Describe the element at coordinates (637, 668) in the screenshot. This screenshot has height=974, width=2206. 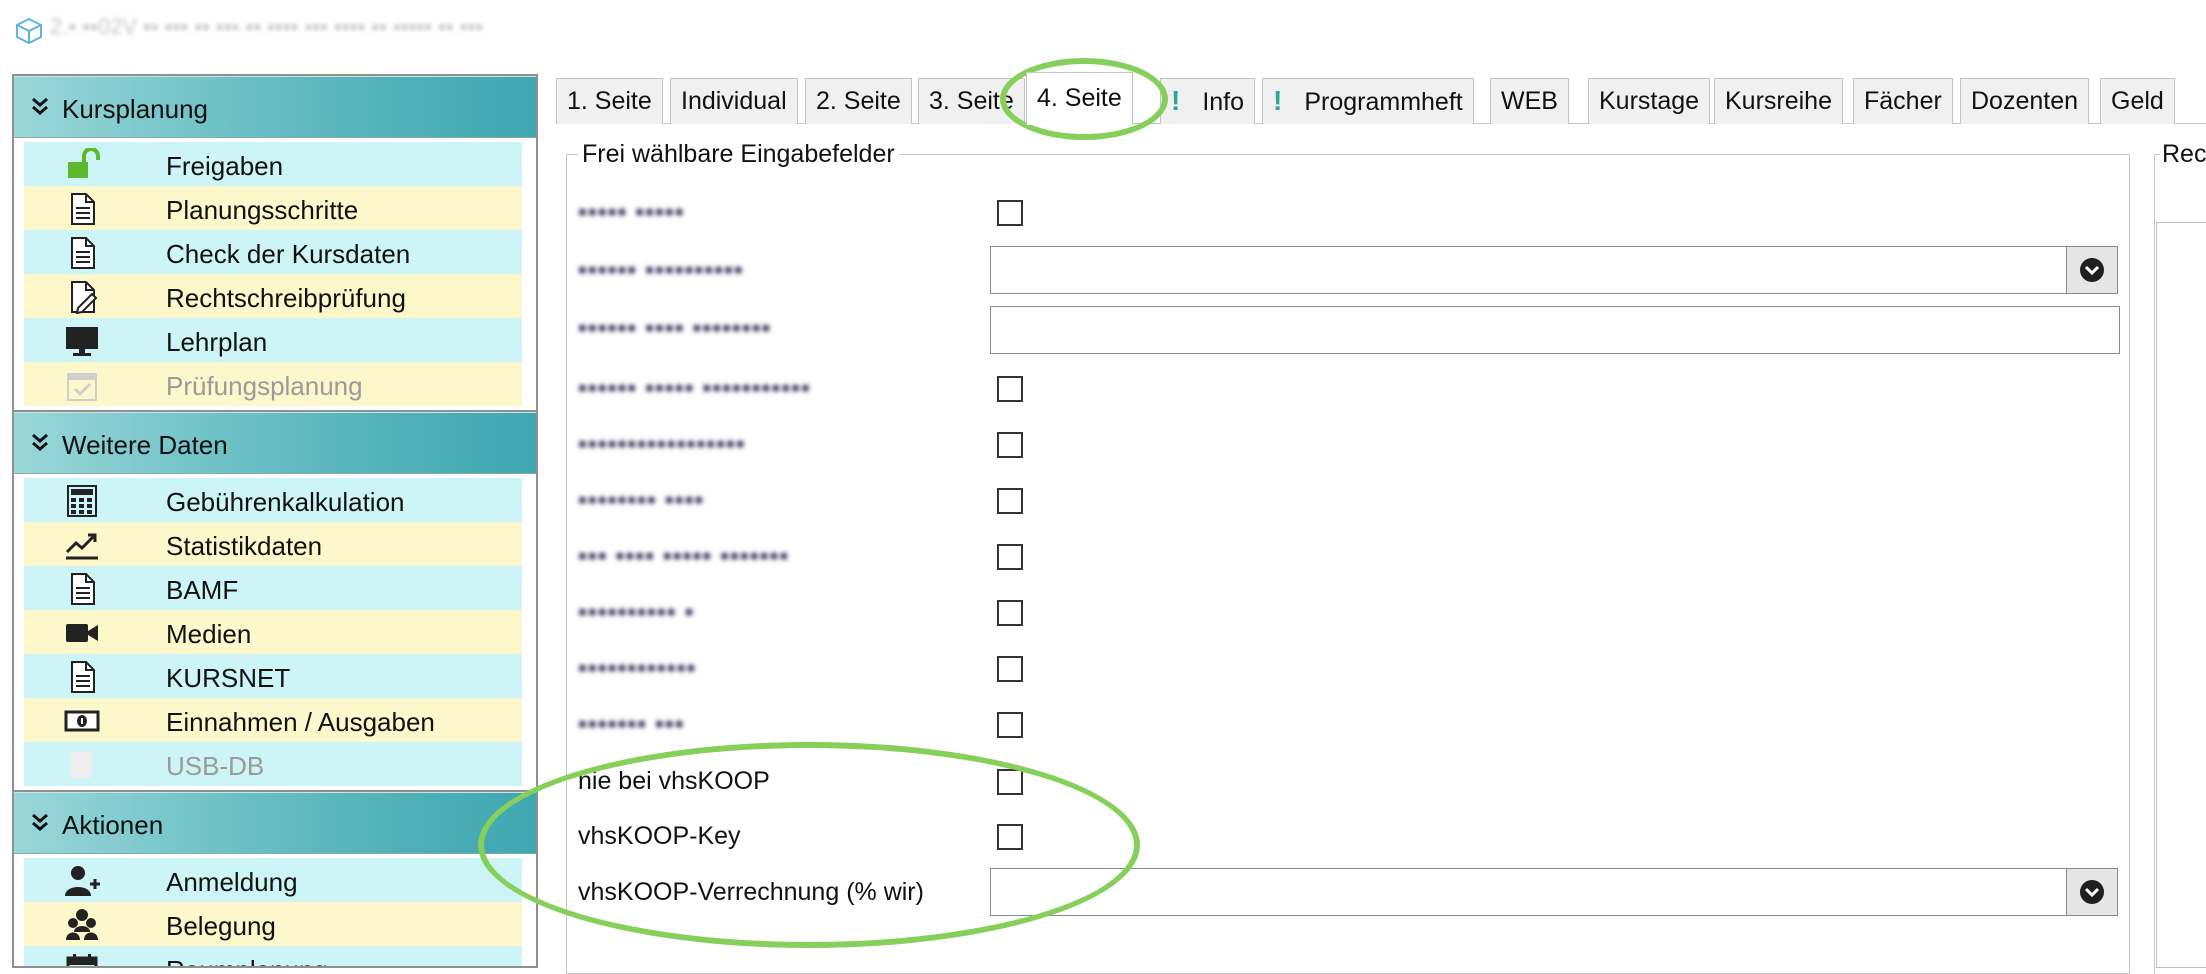
I see `field-label: ▪▪▪▪▪▪▪▪▪▪▪▪` at that location.